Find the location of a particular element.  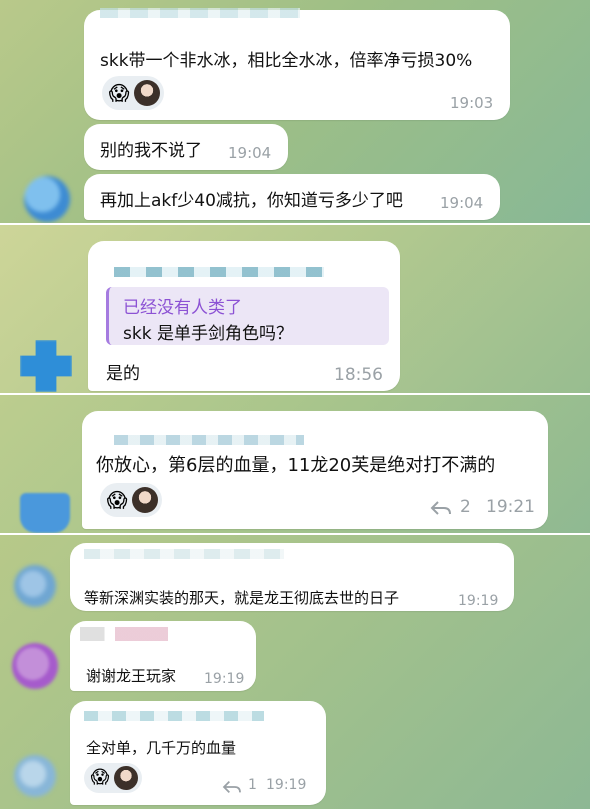

message-bubble: 等新深渊实装的那天，就是龙王彻底去世的日子 19:19 is located at coordinates (292, 577).